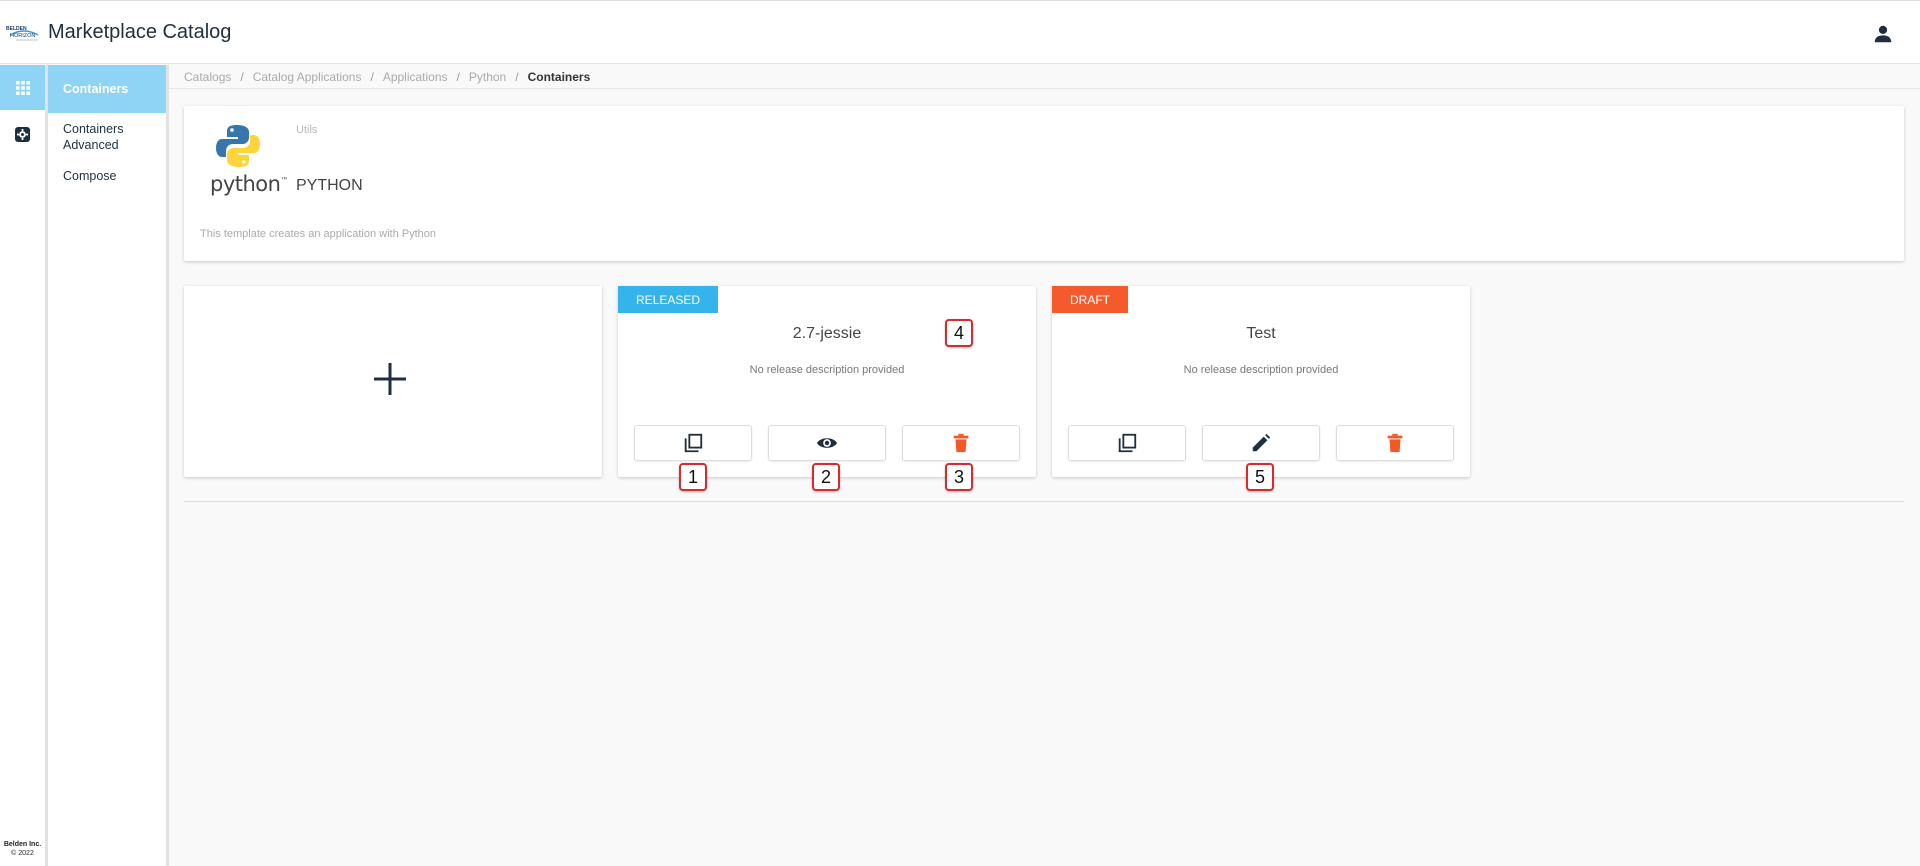 The image size is (1920, 866). I want to click on annotation-marker-5: 5, so click(1260, 477).